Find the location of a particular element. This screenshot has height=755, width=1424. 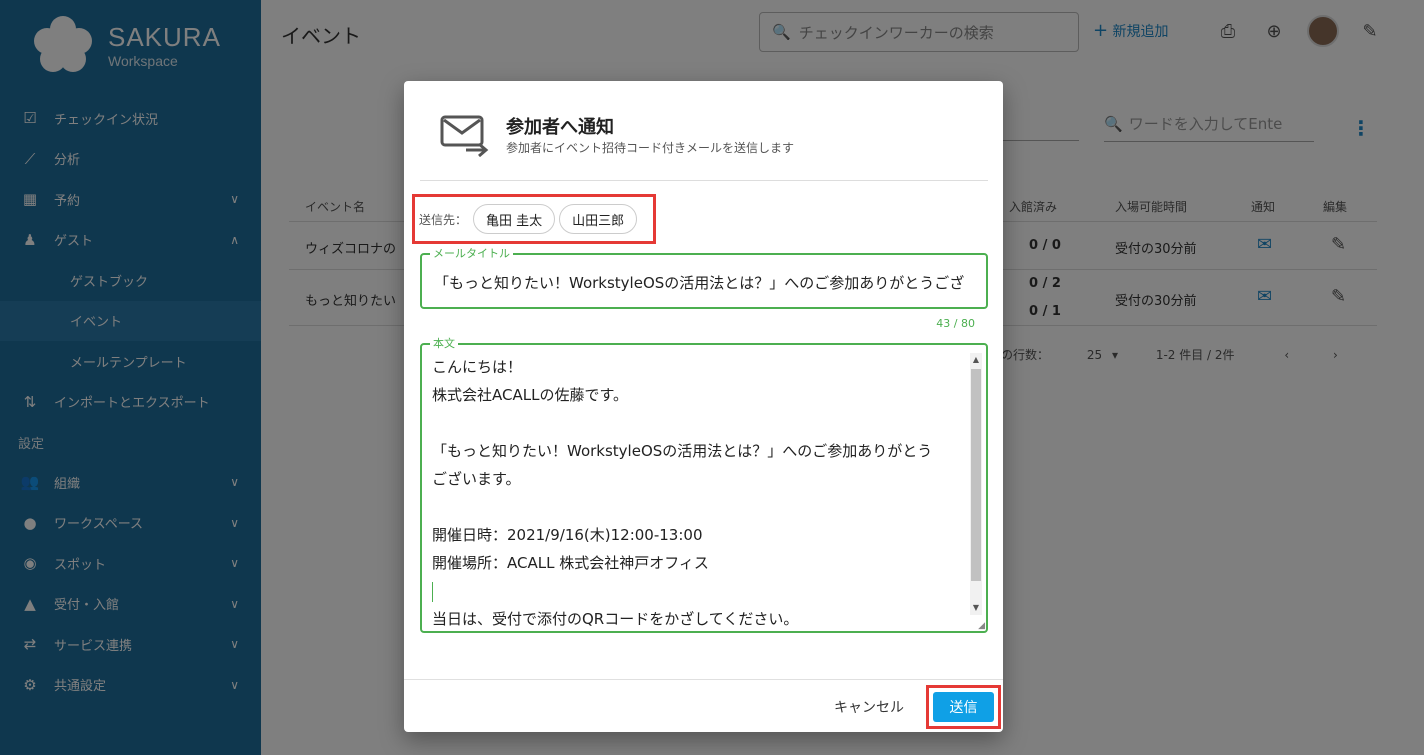

body-scrollbar: ▲ ▼ is located at coordinates (976, 484).